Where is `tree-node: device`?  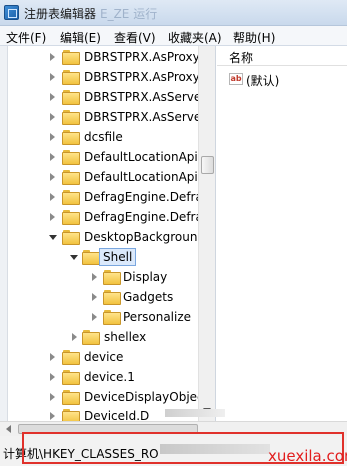
tree-node: device is located at coordinates (99, 357).